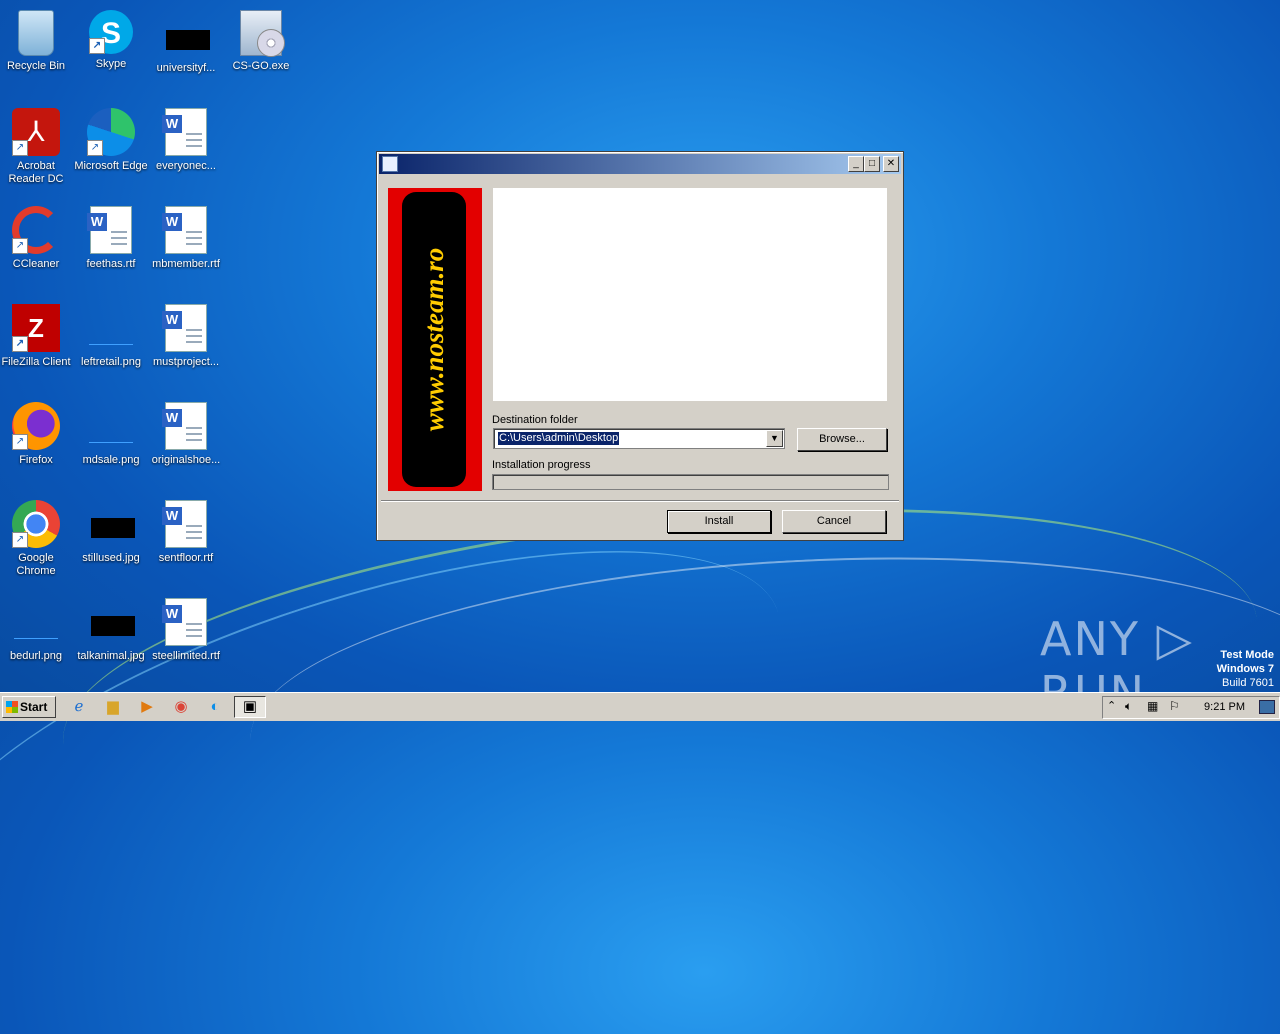 The width and height of the screenshot is (1280, 1034). Describe the element at coordinates (79, 707) in the screenshot. I see `internet-explorer-icon: ℯ` at that location.